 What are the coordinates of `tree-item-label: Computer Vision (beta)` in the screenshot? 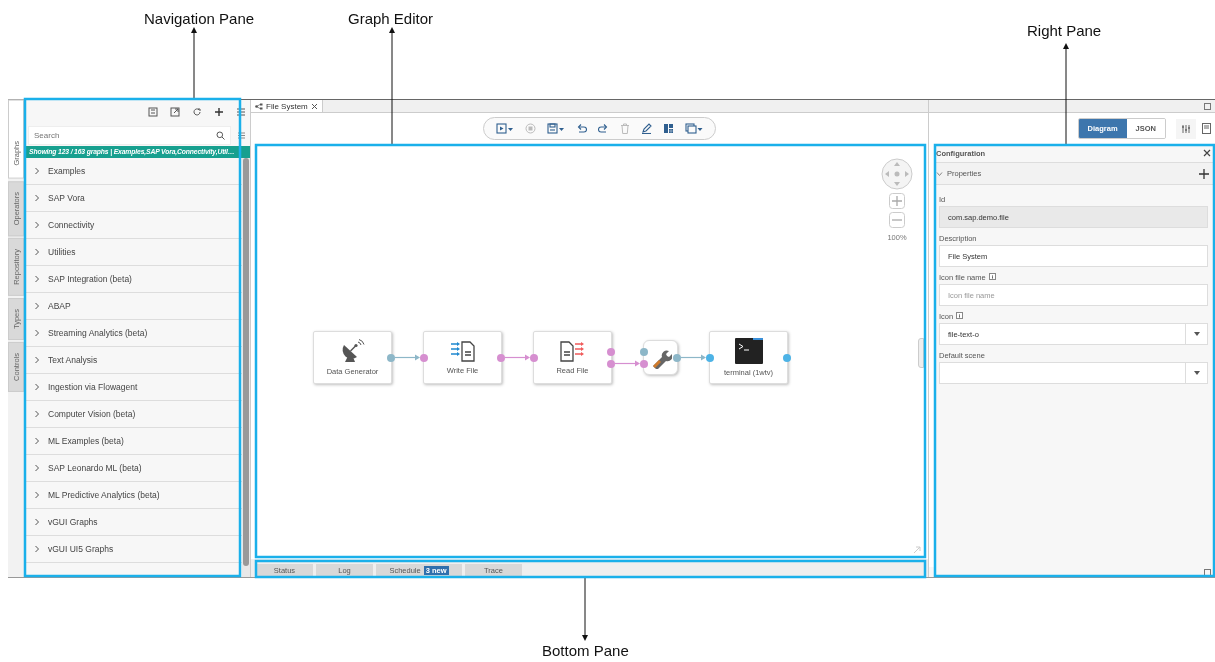 It's located at (92, 414).